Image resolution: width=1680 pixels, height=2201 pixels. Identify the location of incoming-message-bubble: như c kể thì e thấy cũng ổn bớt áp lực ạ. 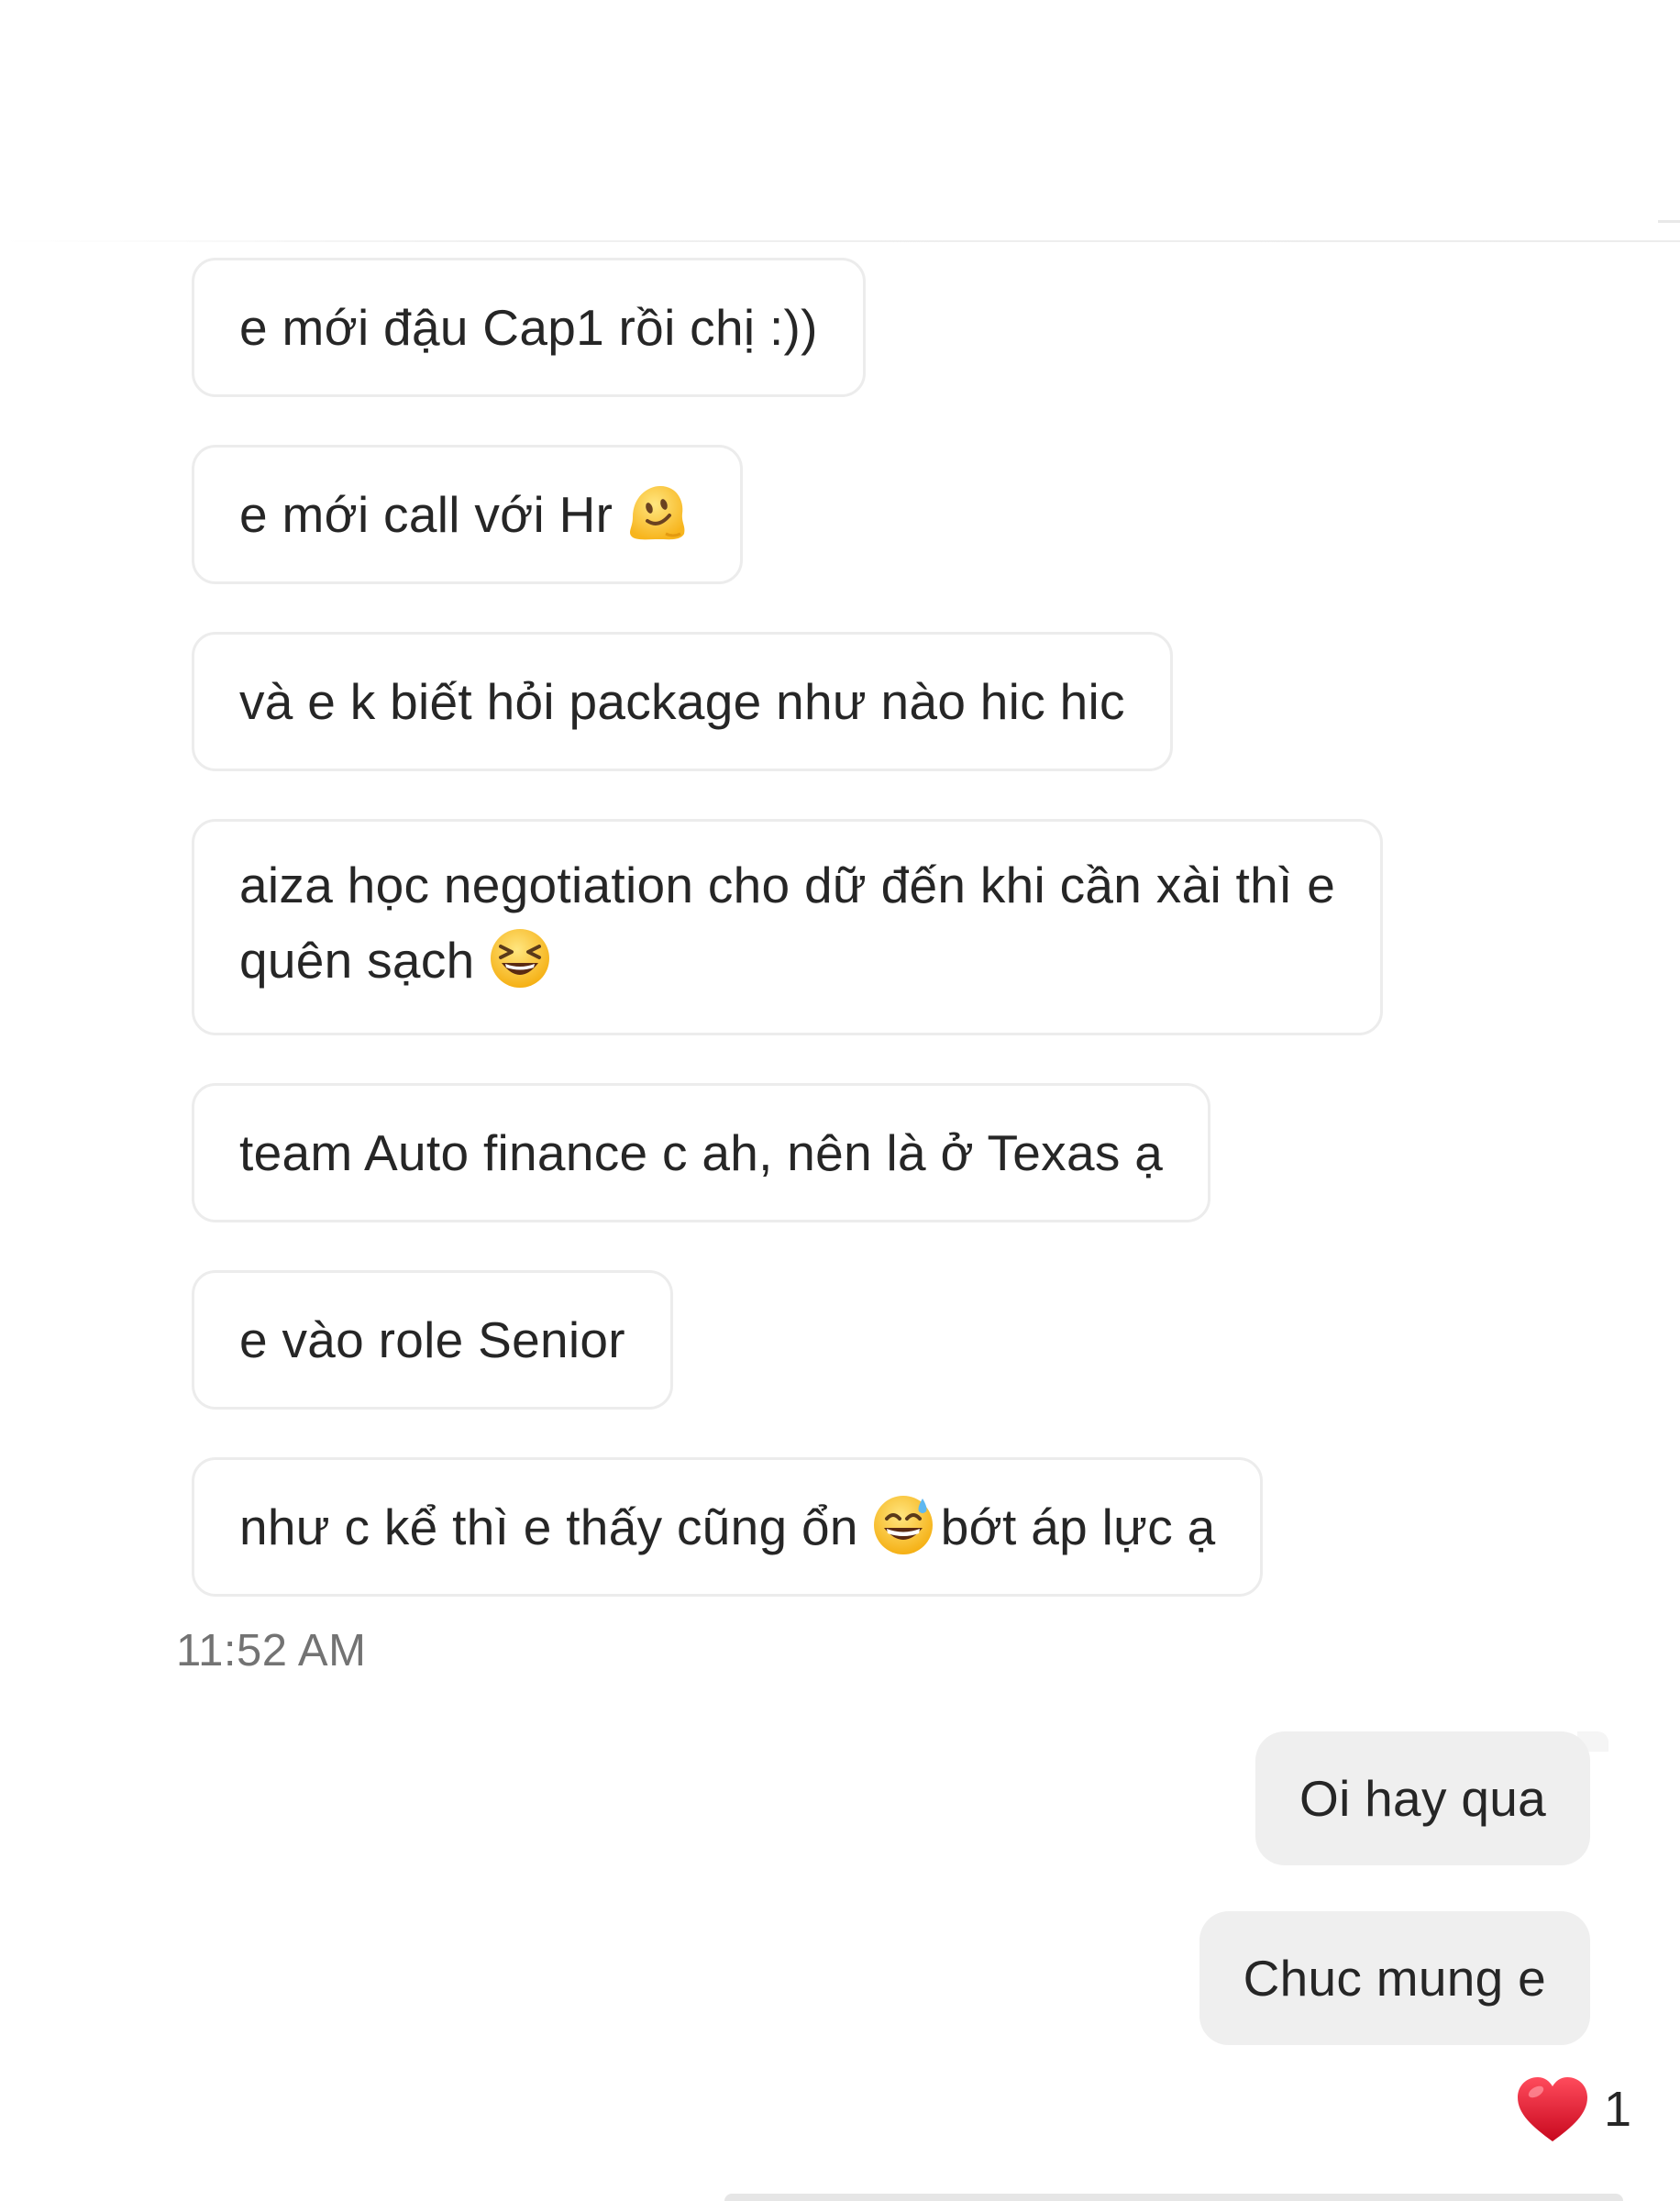
(728, 1527).